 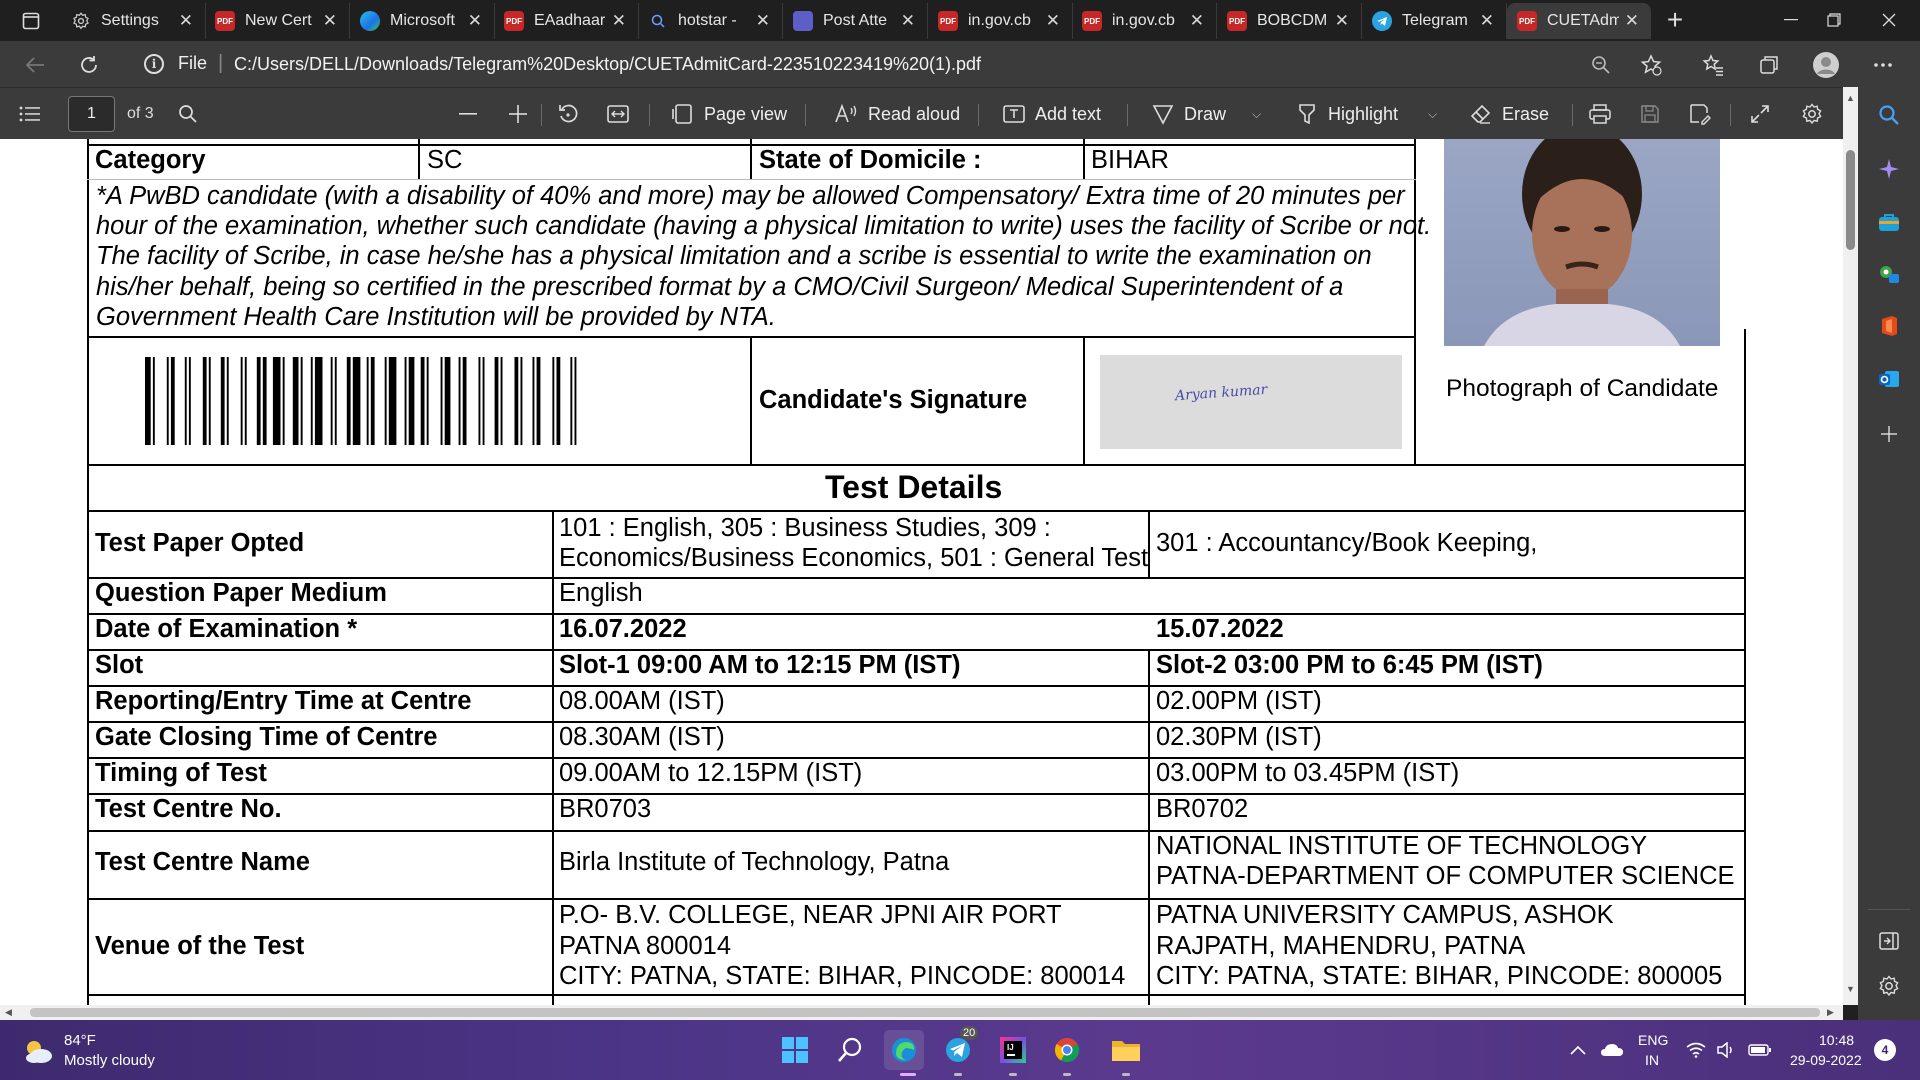 I want to click on pdf-icon: PDF, so click(x=1237, y=21).